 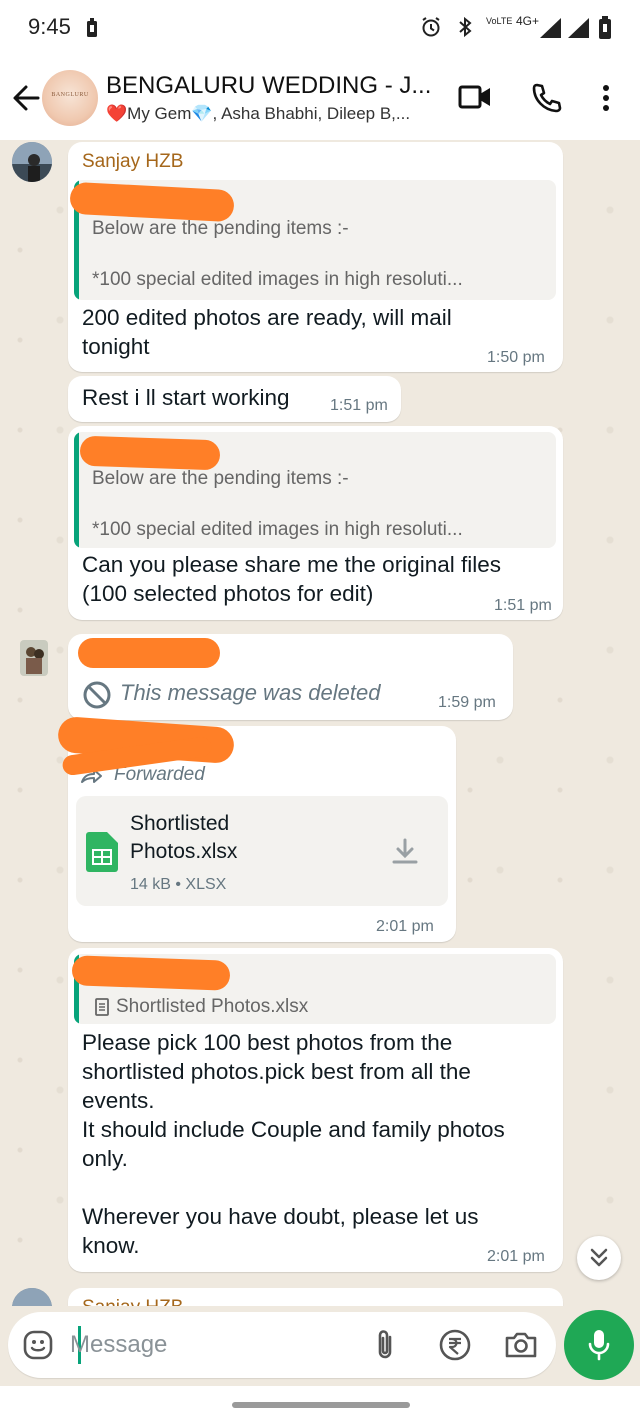 I want to click on mic-icon, so click(x=599, y=1345).